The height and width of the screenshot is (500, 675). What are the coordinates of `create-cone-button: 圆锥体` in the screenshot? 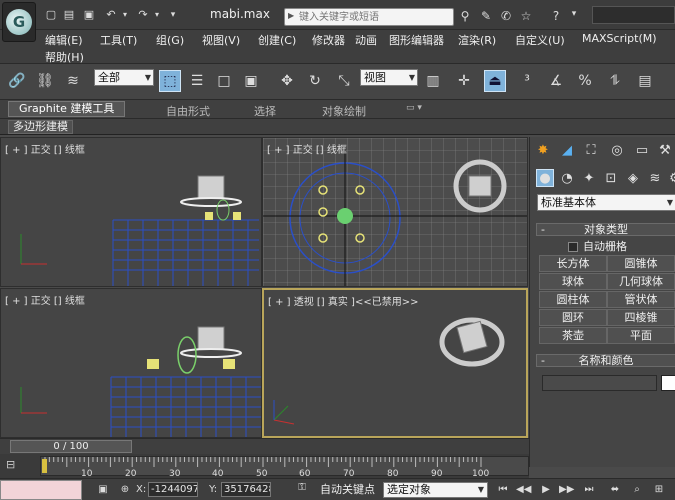 It's located at (641, 263).